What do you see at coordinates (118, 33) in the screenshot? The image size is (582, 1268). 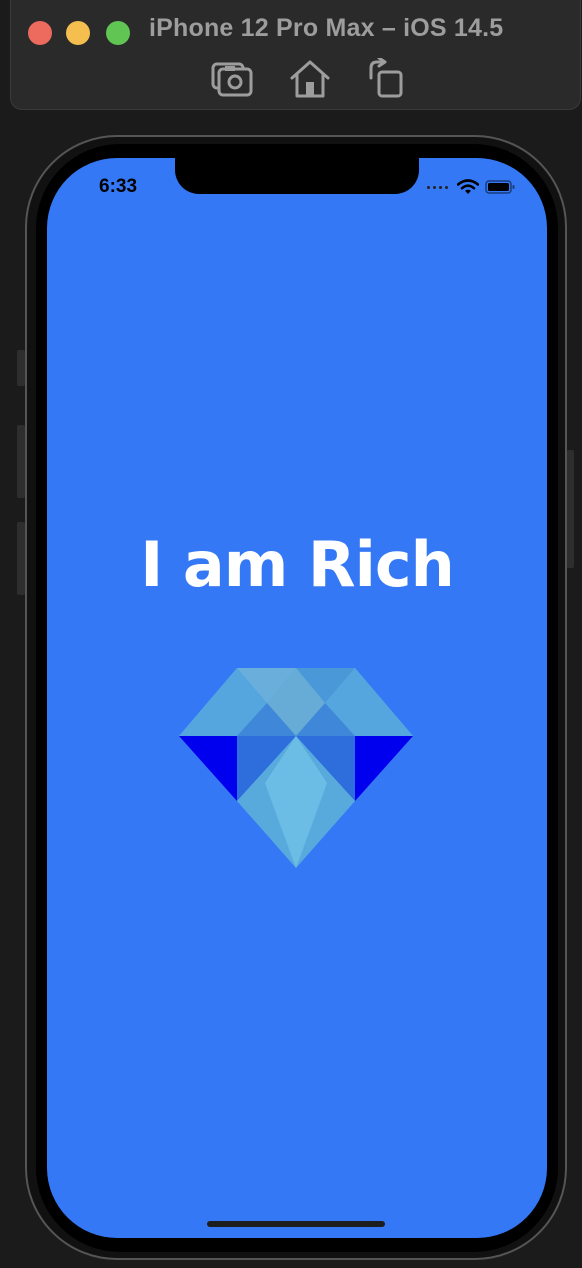 I see `zoom-window-button` at bounding box center [118, 33].